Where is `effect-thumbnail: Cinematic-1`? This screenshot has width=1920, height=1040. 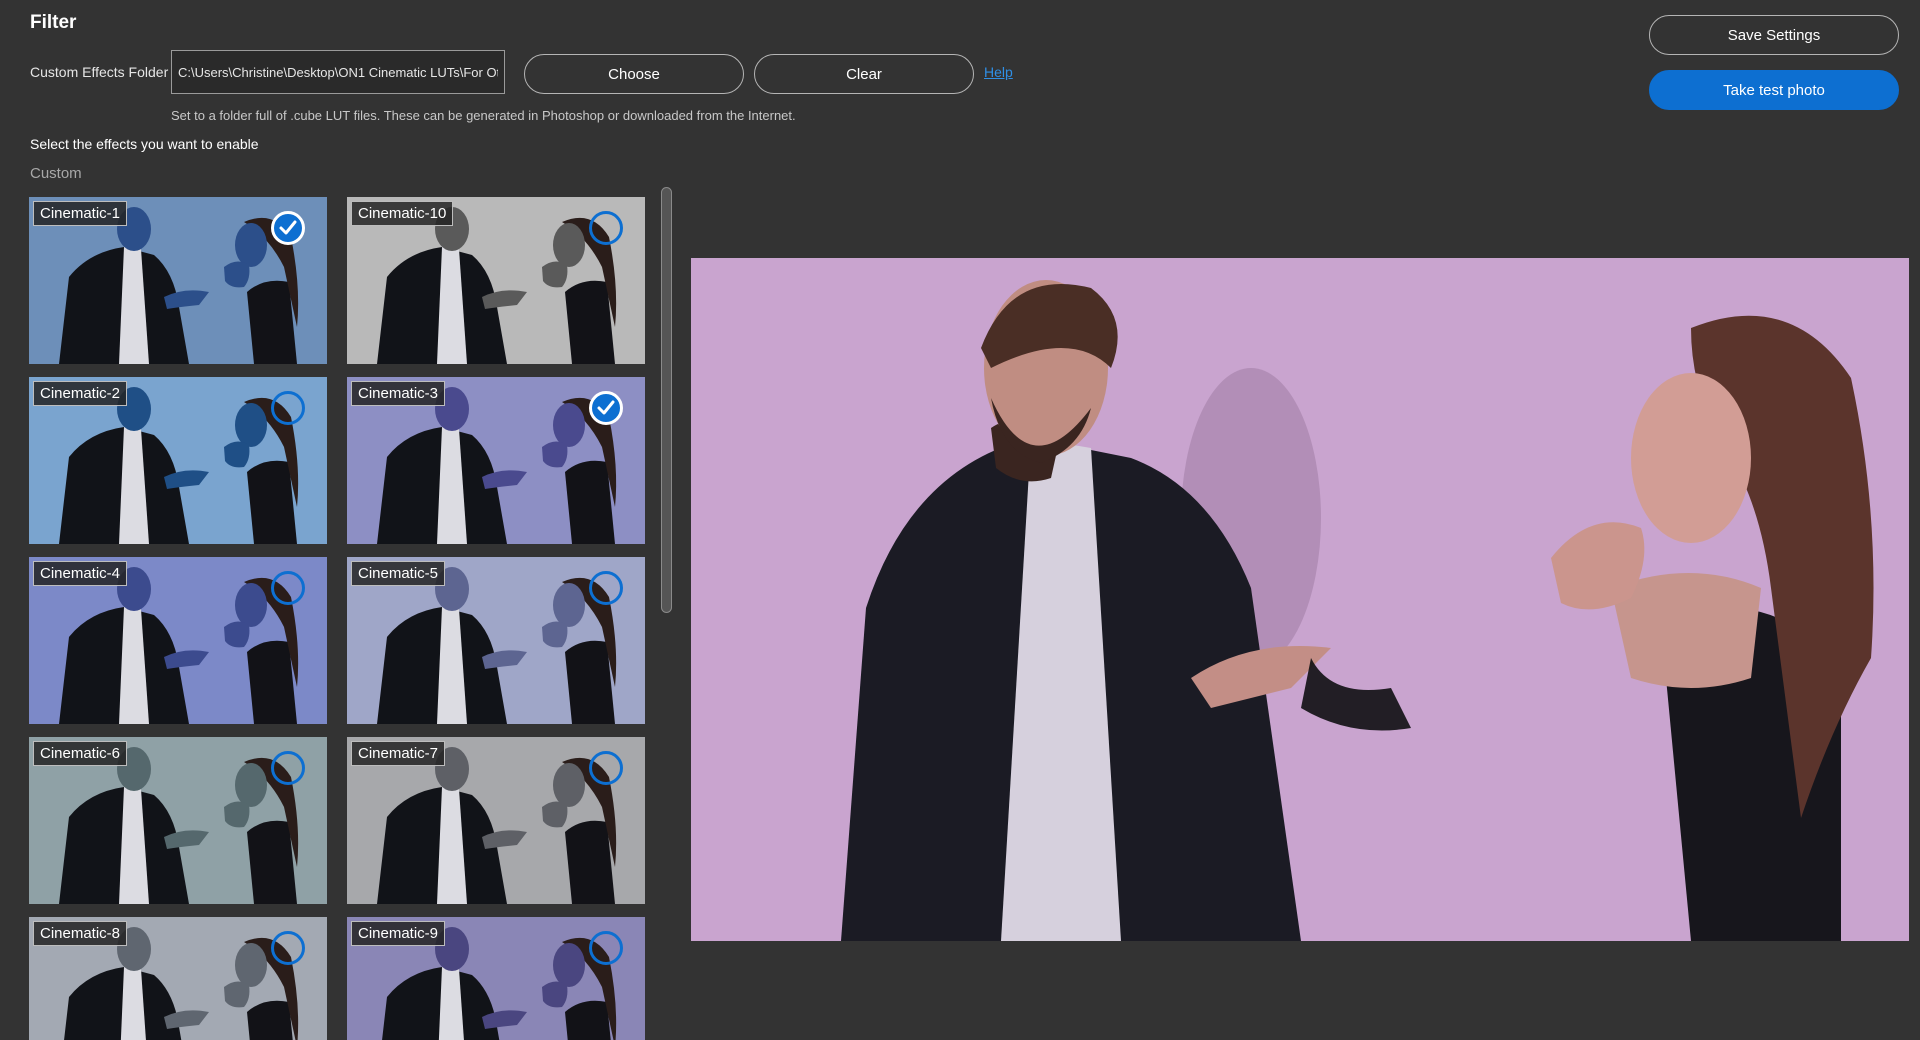 effect-thumbnail: Cinematic-1 is located at coordinates (178, 280).